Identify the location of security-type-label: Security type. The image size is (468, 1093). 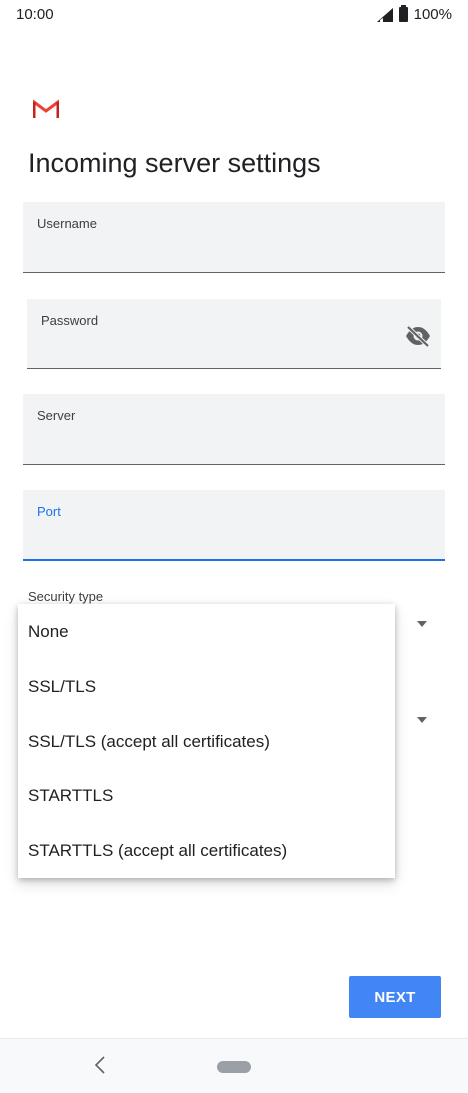
(66, 596).